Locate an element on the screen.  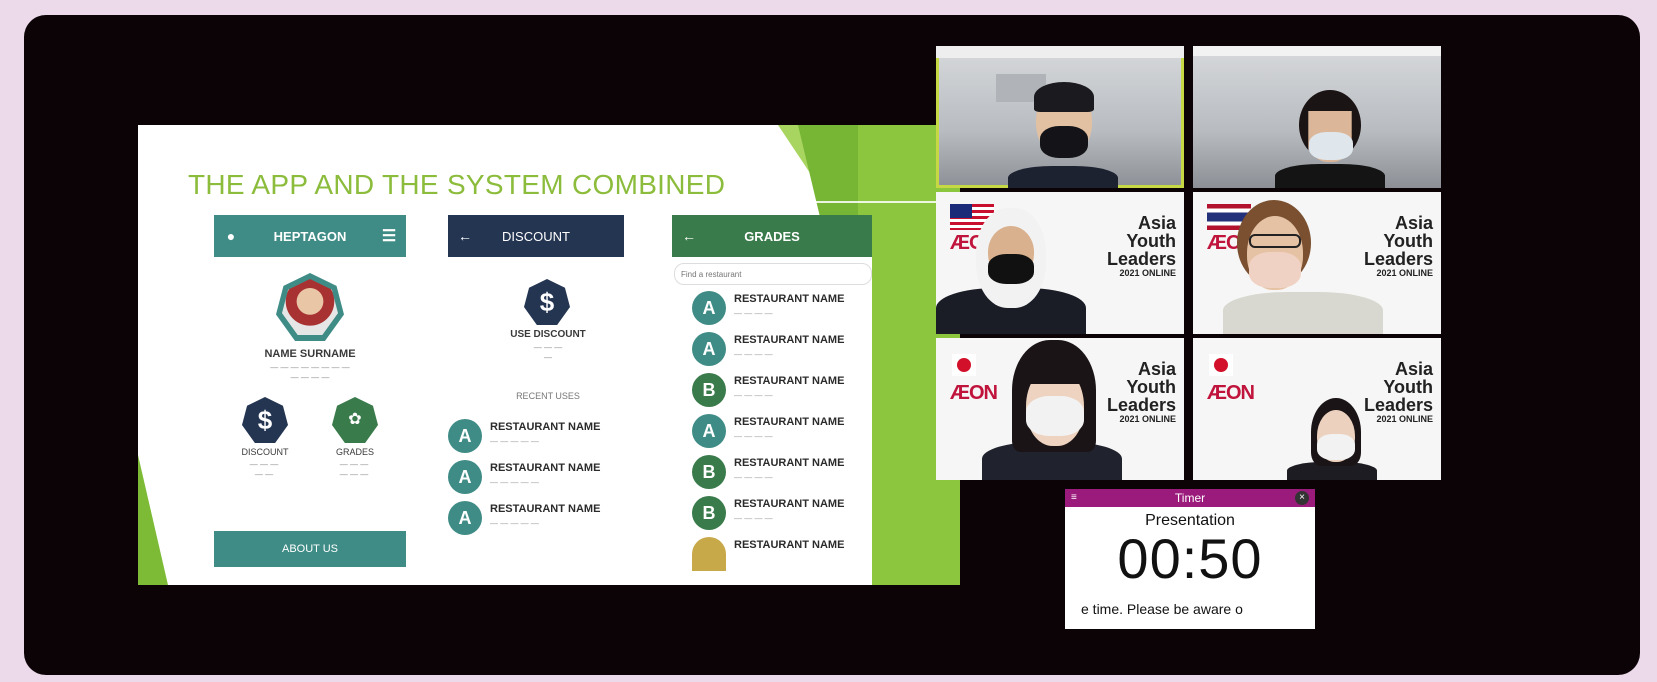
close-icon: × is located at coordinates (1302, 498).